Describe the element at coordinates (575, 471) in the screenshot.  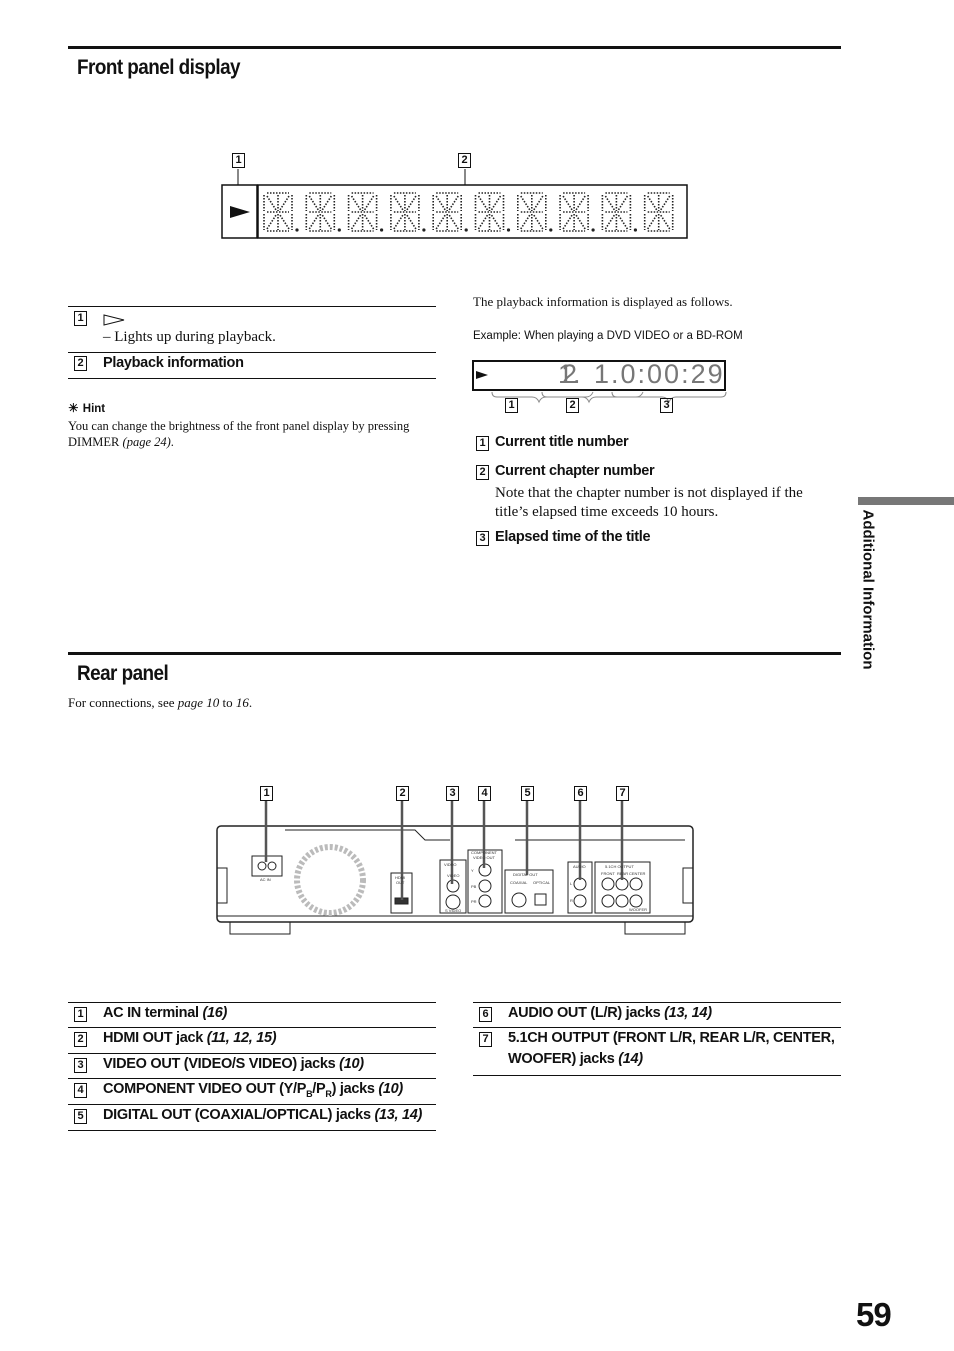
I see `item-label: Current chapter number` at that location.